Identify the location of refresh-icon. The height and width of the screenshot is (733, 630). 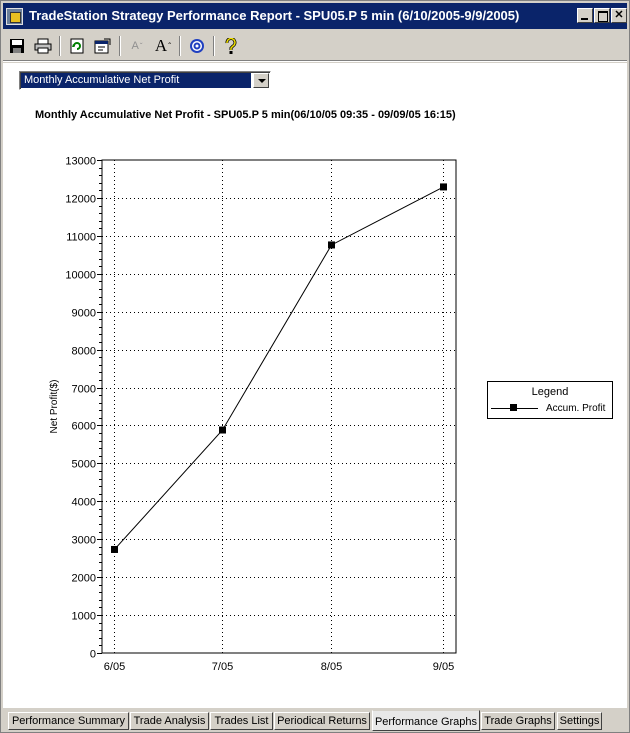
(77, 46).